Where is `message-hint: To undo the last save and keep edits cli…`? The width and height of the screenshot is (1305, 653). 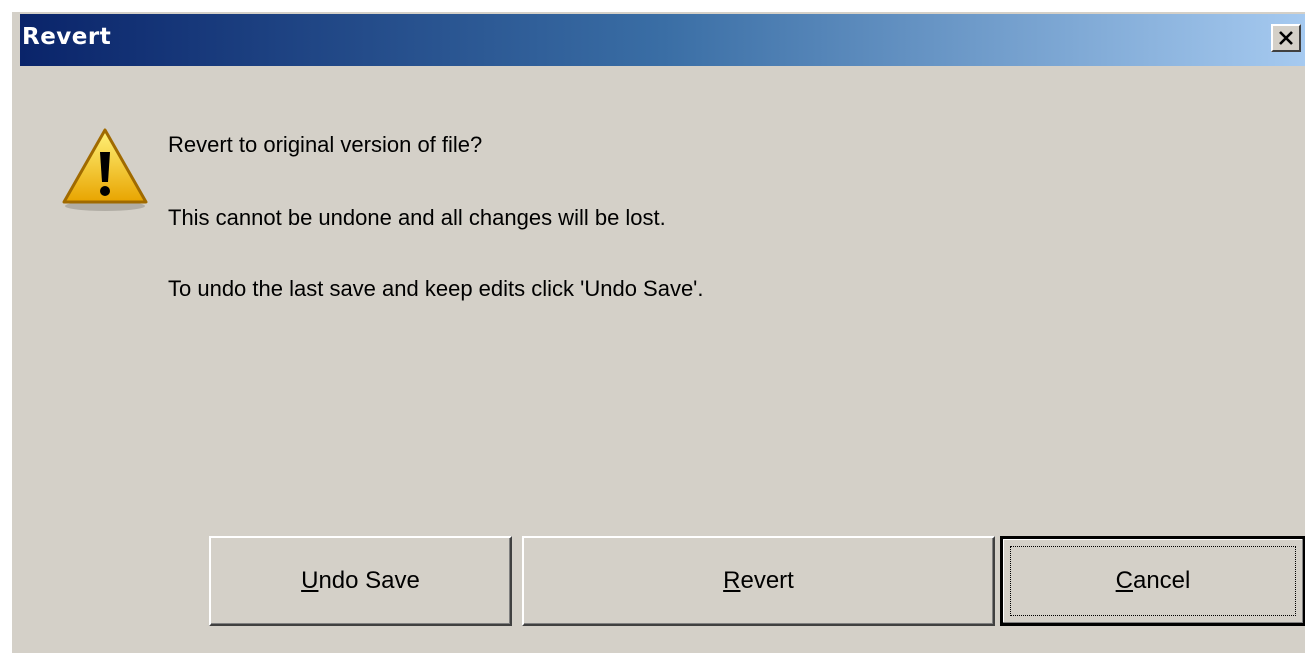
message-hint: To undo the last save and keep edits cli… is located at coordinates (436, 288).